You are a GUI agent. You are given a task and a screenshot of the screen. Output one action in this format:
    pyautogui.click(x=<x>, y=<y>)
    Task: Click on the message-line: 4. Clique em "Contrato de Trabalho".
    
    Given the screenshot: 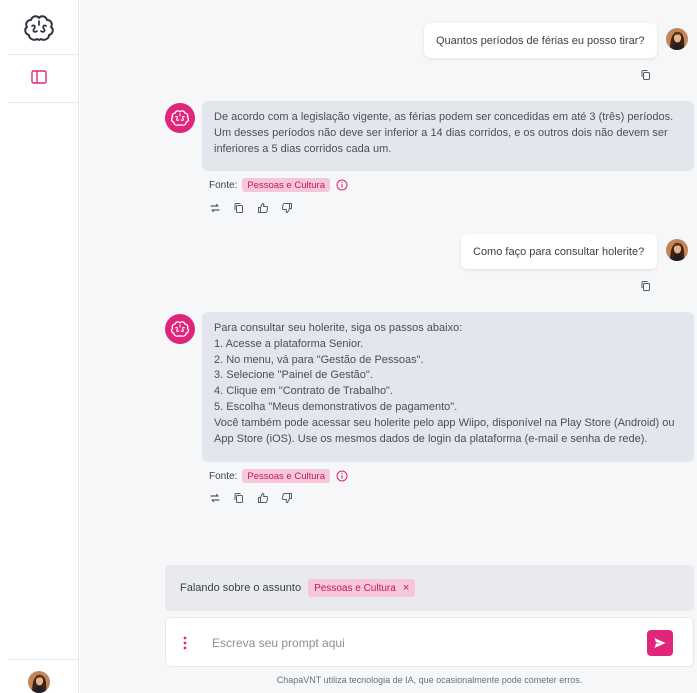 What is the action you would take?
    pyautogui.click(x=304, y=391)
    